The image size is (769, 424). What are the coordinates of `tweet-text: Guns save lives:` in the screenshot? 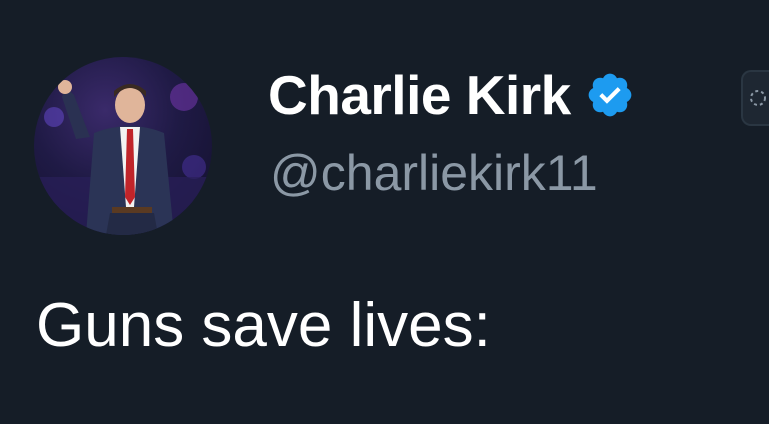 It's located at (263, 325).